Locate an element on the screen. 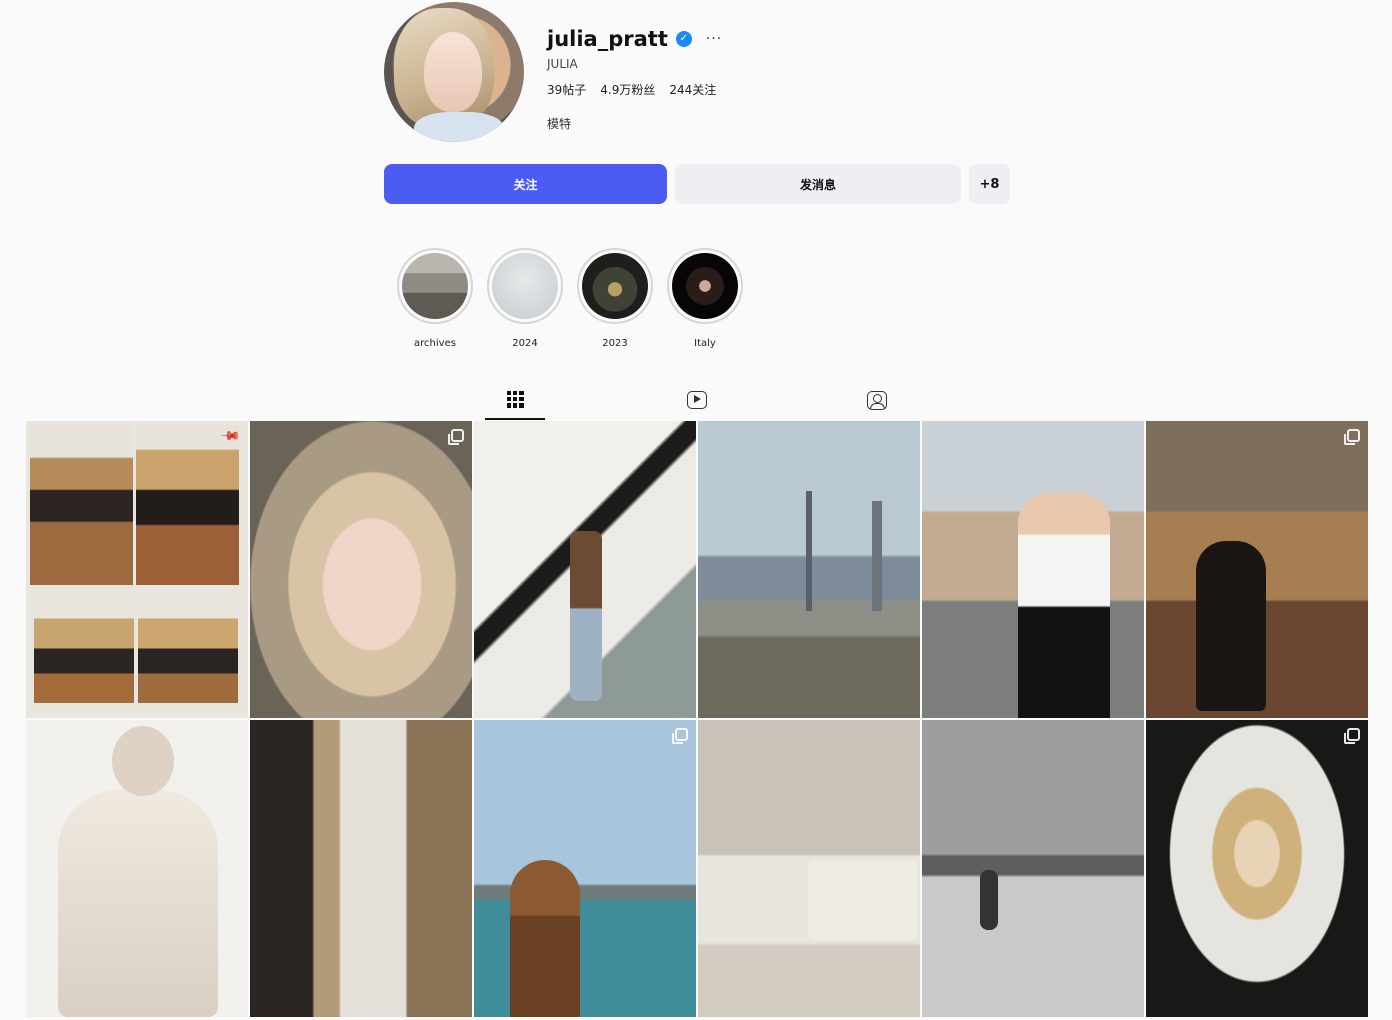 This screenshot has width=1392, height=1020. followers-count: 4.9万粉丝 is located at coordinates (627, 89).